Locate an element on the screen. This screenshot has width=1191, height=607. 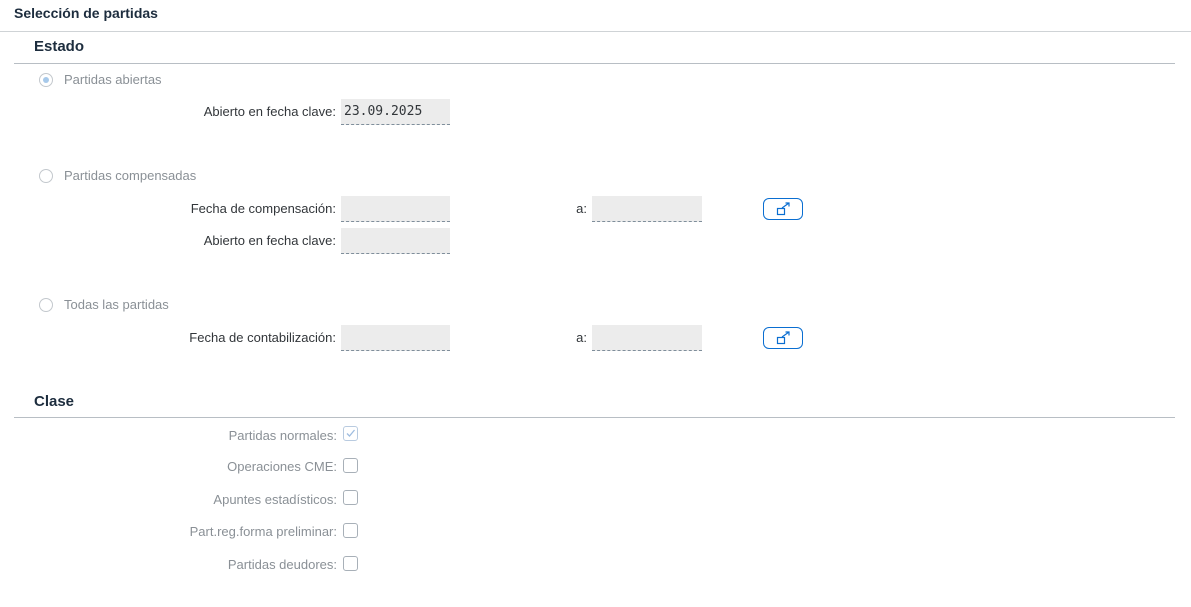
radio-open-items-label: Partidas abiertas is located at coordinates (113, 79).